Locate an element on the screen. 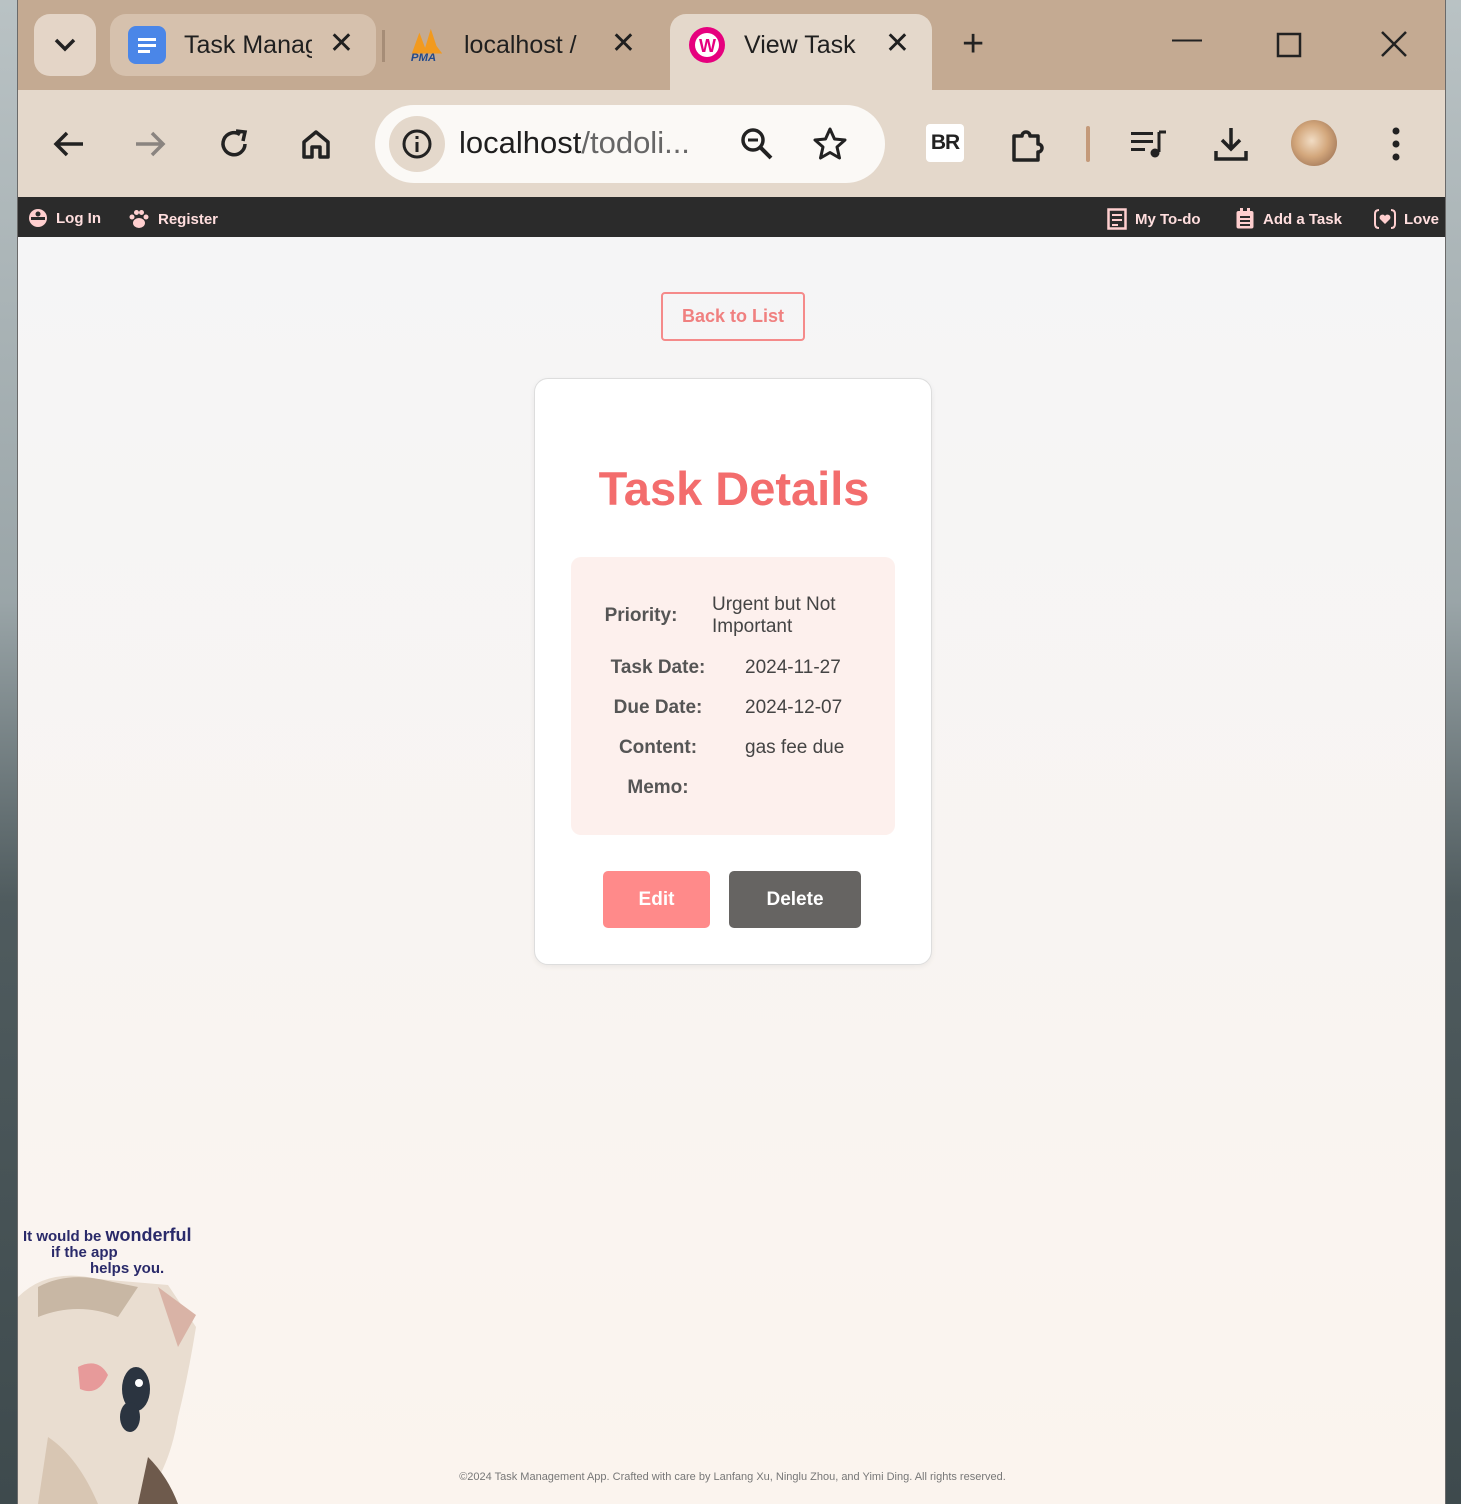 This screenshot has height=1504, width=1461. add-task-icon is located at coordinates (1245, 218).